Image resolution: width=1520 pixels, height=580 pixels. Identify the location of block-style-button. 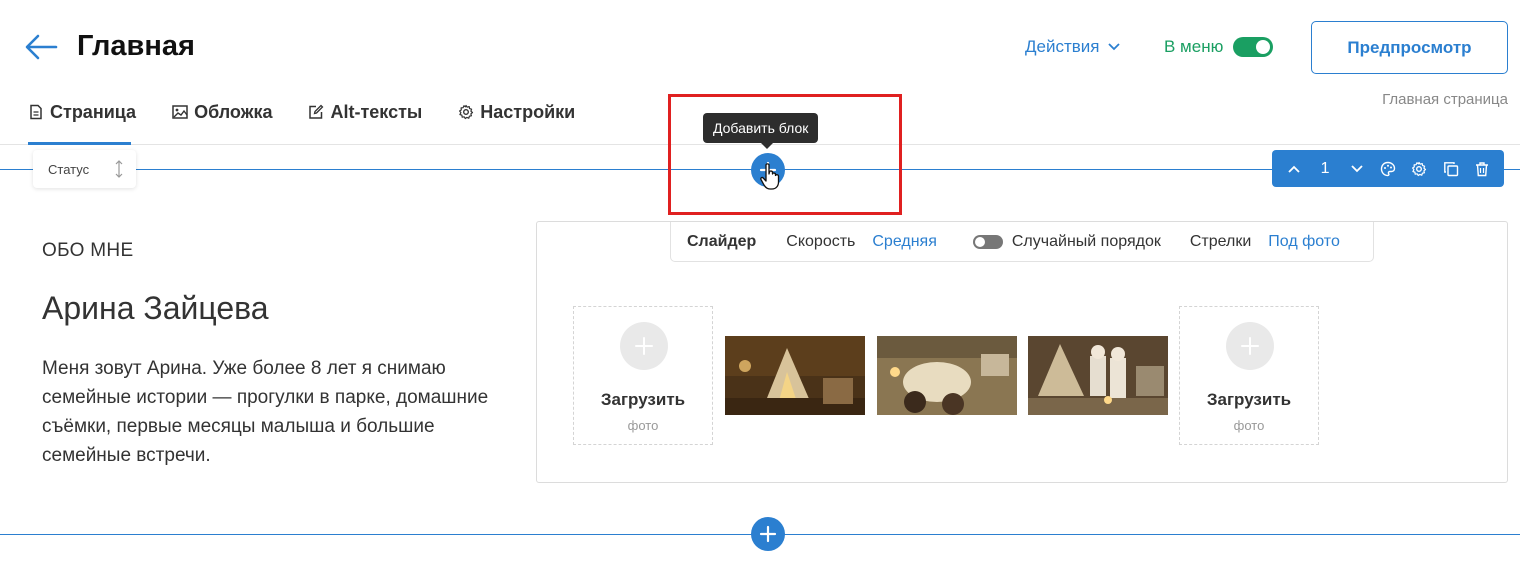
(1388, 169).